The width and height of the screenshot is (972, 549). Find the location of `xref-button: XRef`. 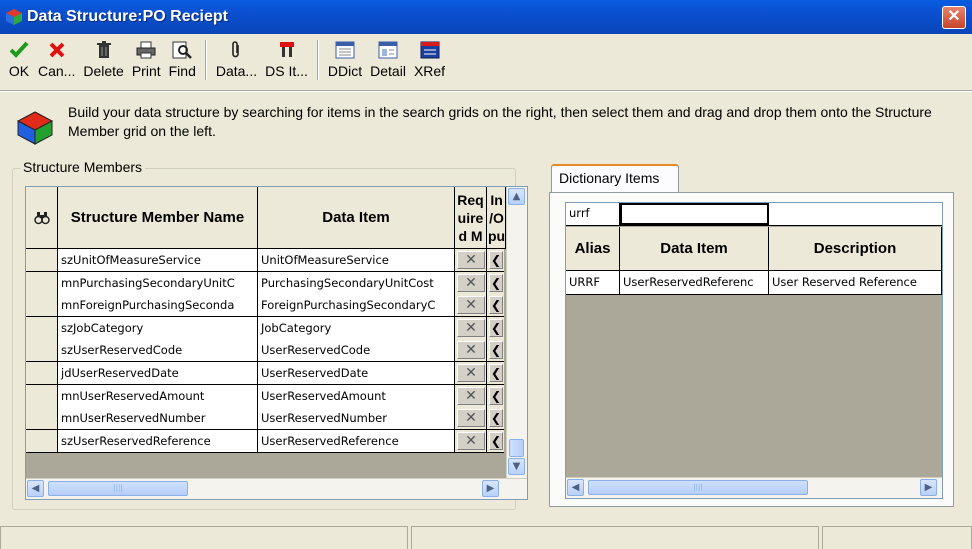

xref-button: XRef is located at coordinates (429, 59).